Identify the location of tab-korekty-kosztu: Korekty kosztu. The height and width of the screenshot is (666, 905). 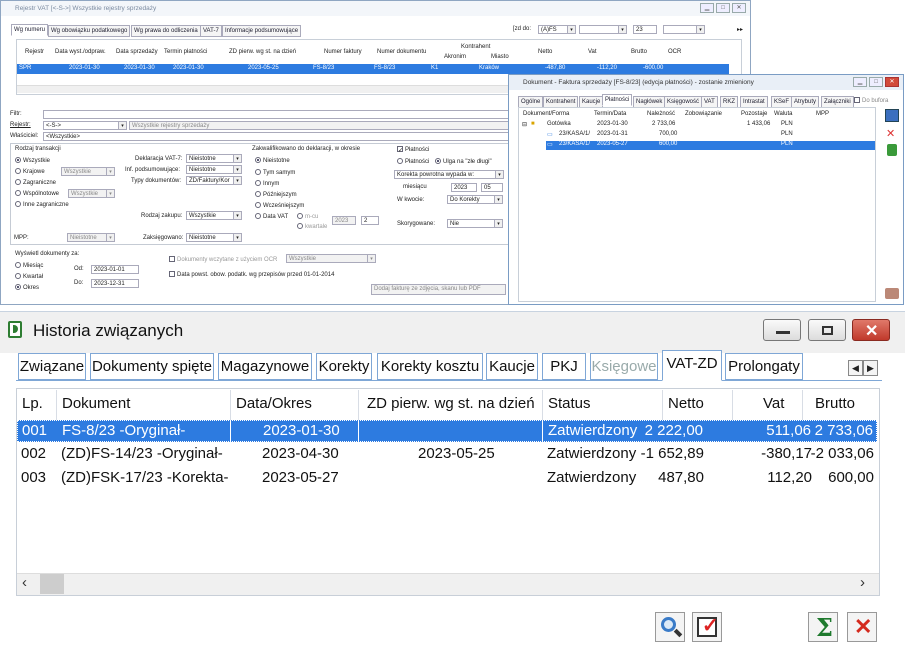
(430, 366).